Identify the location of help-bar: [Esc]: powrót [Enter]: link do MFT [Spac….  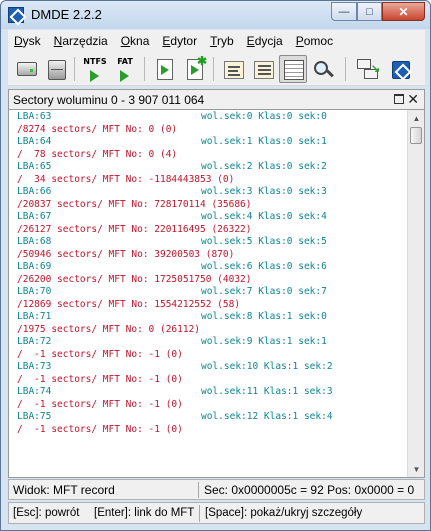
(216, 513).